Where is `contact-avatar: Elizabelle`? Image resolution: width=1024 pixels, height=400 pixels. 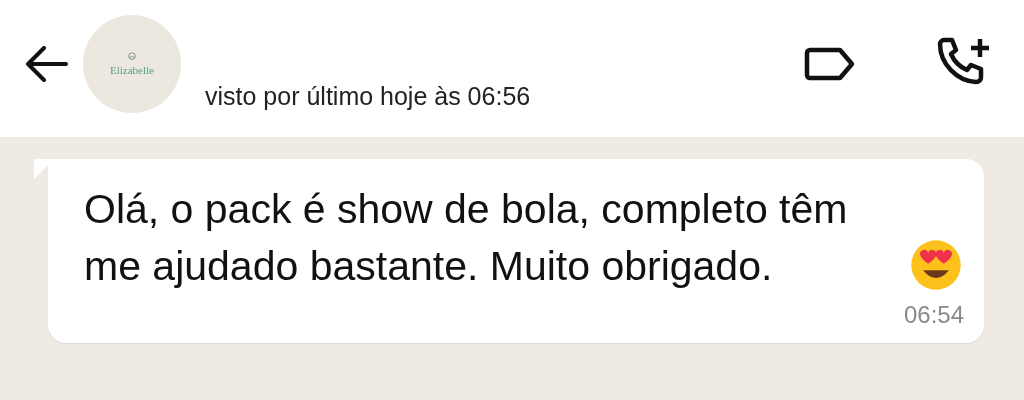 contact-avatar: Elizabelle is located at coordinates (132, 63).